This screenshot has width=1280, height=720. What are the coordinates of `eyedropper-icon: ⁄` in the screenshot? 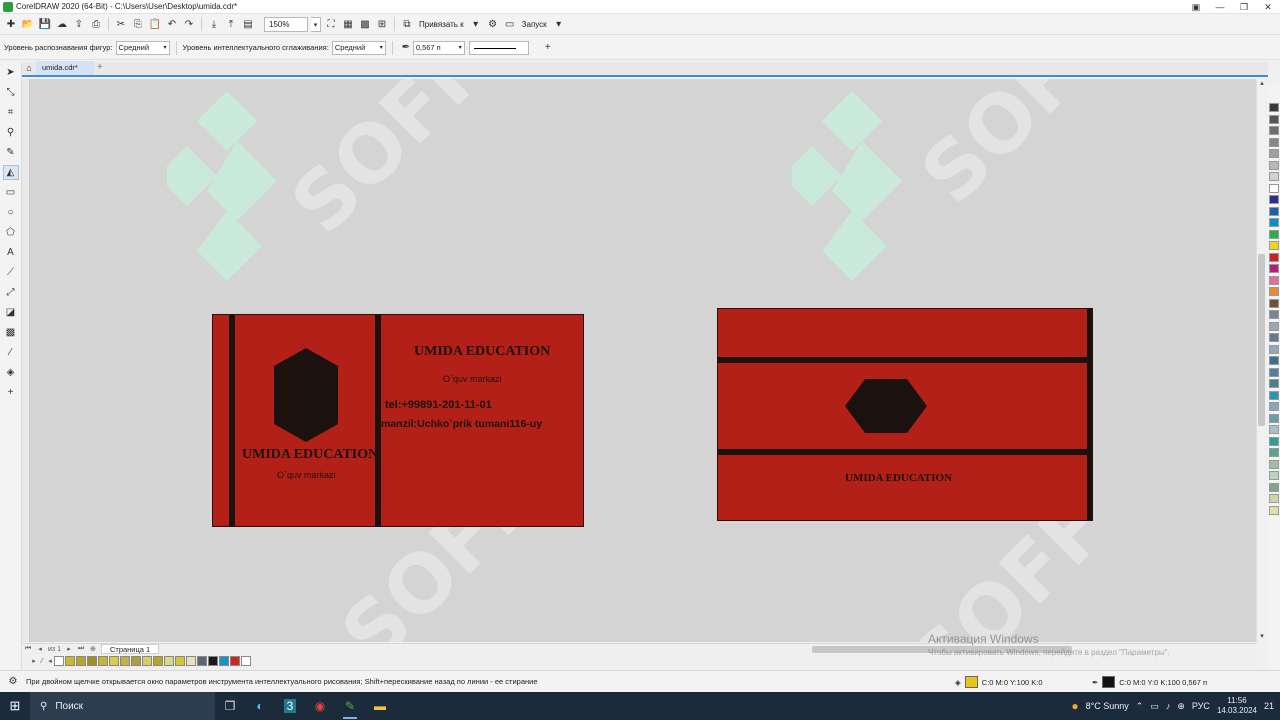 It's located at (42, 661).